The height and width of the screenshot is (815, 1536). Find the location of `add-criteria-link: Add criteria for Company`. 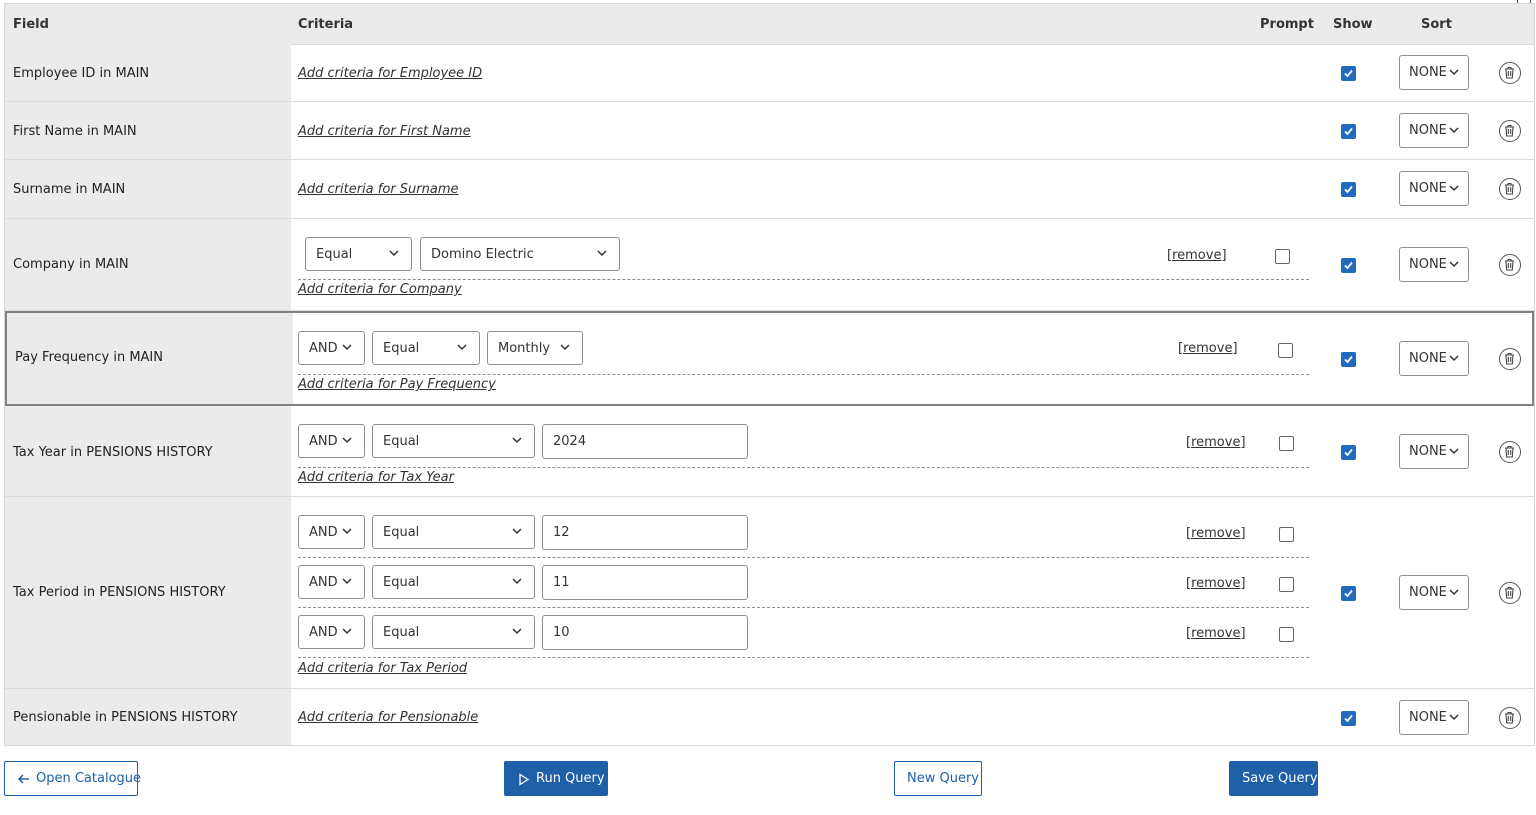

add-criteria-link: Add criteria for Company is located at coordinates (380, 289).